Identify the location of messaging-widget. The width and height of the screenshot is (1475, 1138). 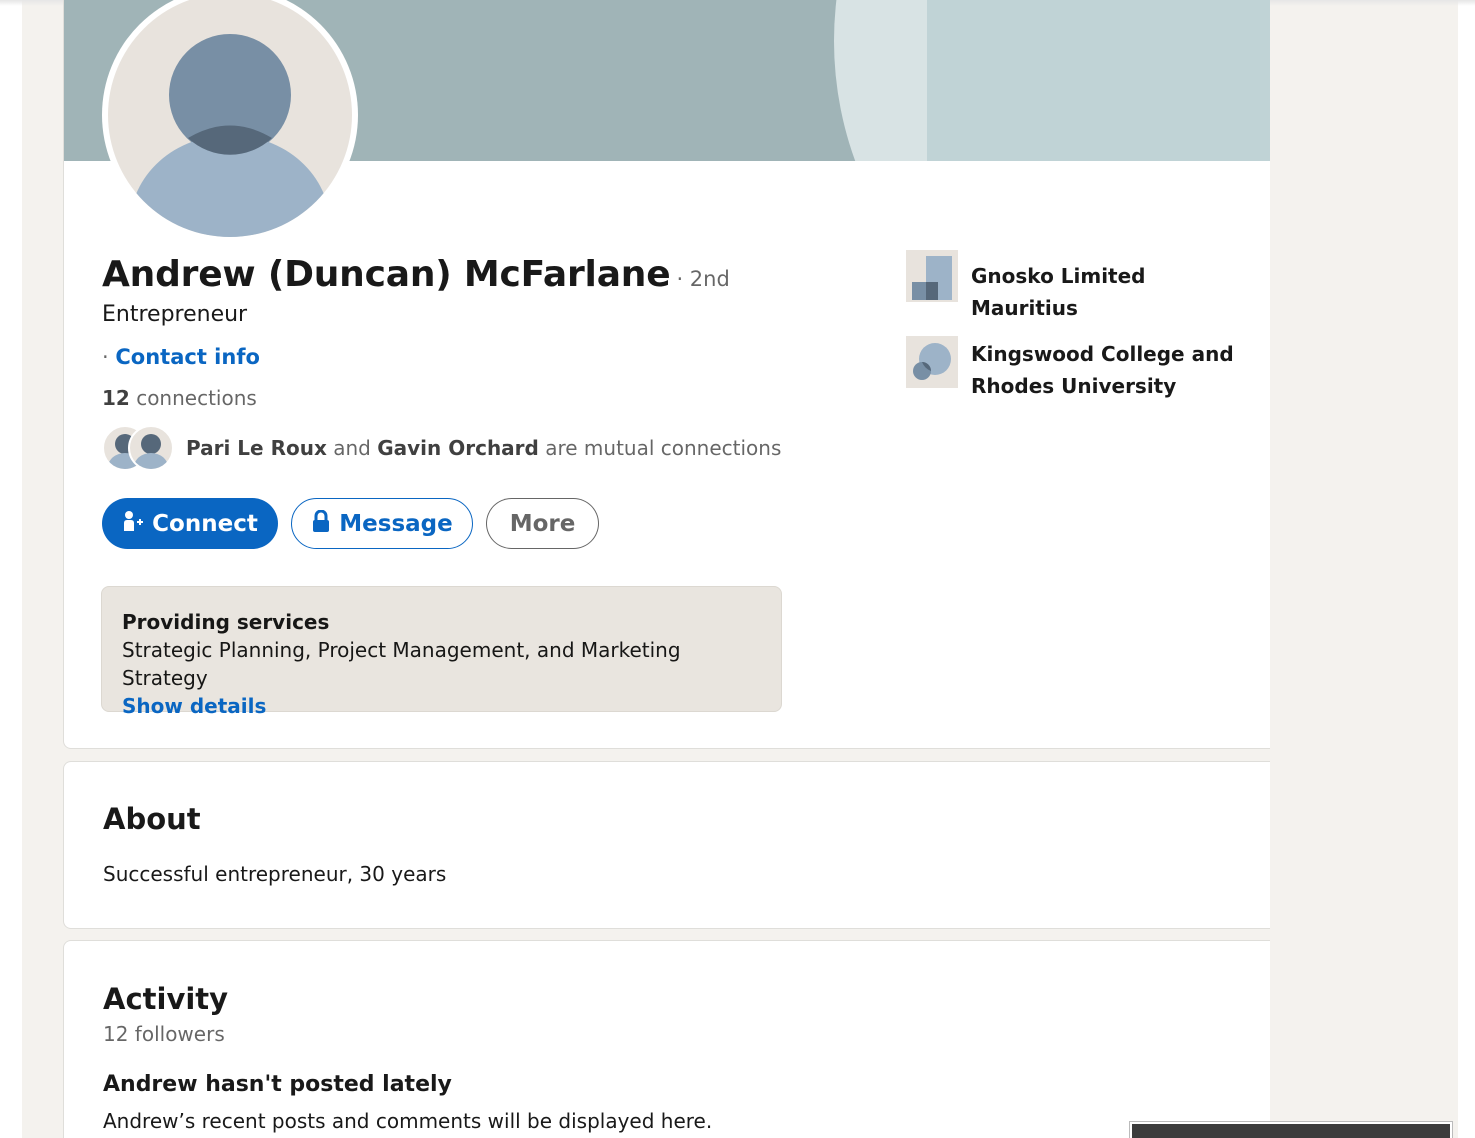
(1291, 1129).